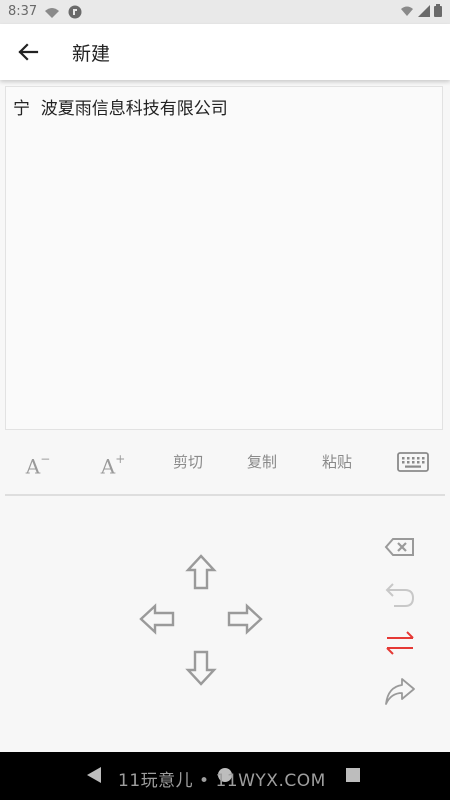 The image size is (450, 800). What do you see at coordinates (45, 459) in the screenshot?
I see `font-decrease-sup: −` at bounding box center [45, 459].